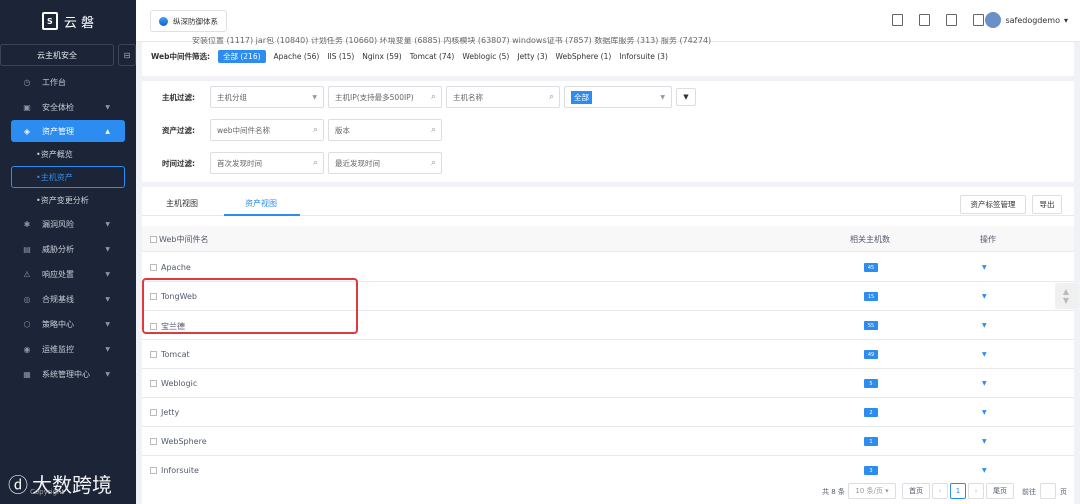 This screenshot has width=1080, height=504. Describe the element at coordinates (340, 56) in the screenshot. I see `web-filter-iis: IIS (15)` at that location.